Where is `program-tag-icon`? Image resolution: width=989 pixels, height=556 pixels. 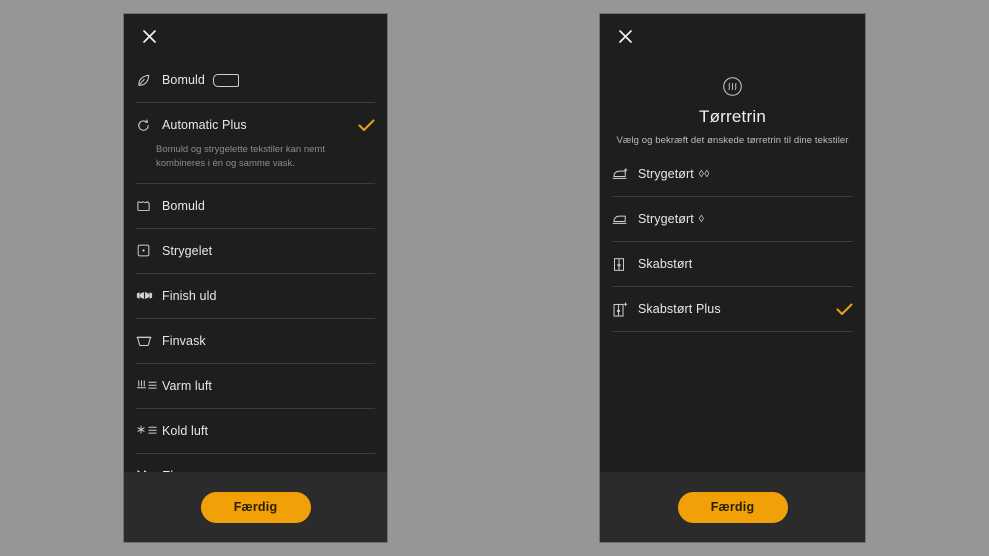 program-tag-icon is located at coordinates (225, 80).